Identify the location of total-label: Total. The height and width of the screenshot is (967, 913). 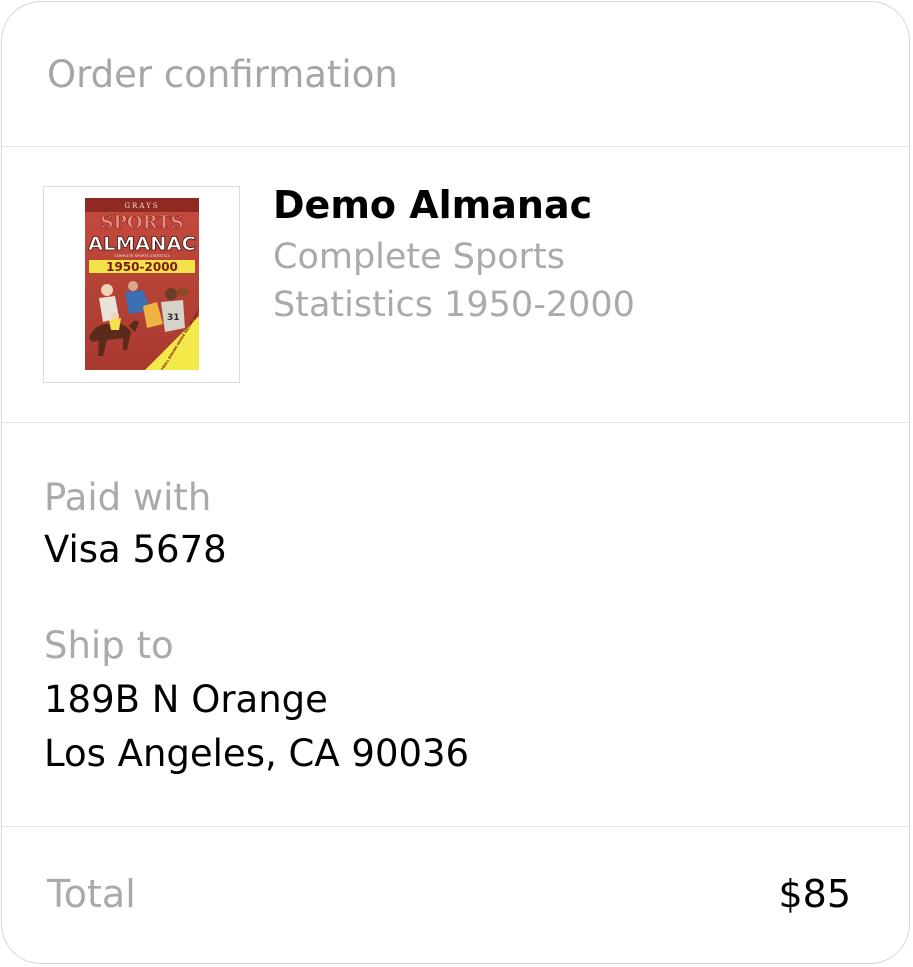
(91, 894).